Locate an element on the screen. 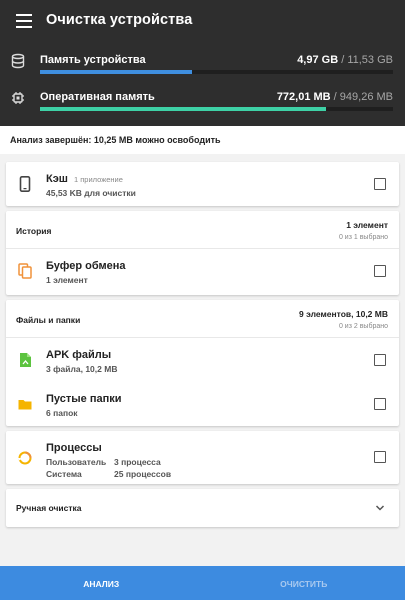 The width and height of the screenshot is (405, 600). page-title: Очистка устройства is located at coordinates (119, 20).